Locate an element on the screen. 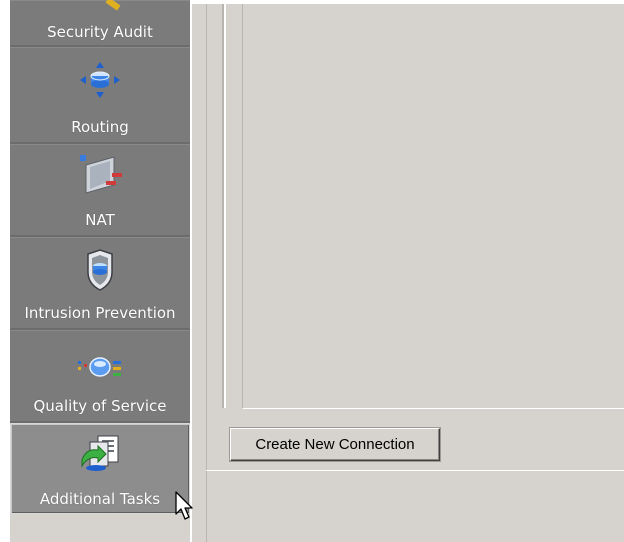  routing-icon is located at coordinates (100, 80).